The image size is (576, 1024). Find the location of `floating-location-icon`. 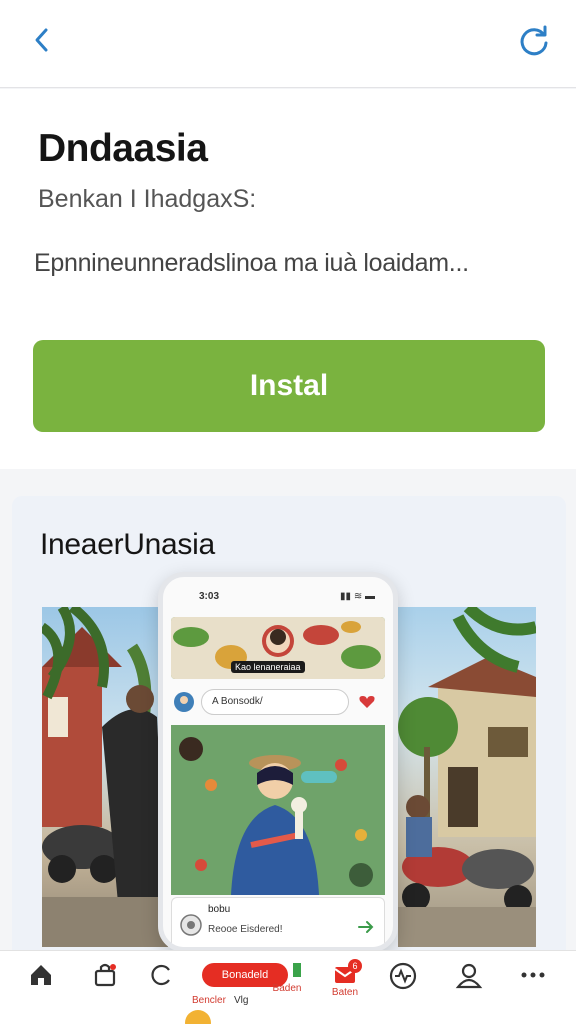

floating-location-icon is located at coordinates (198, 1016).